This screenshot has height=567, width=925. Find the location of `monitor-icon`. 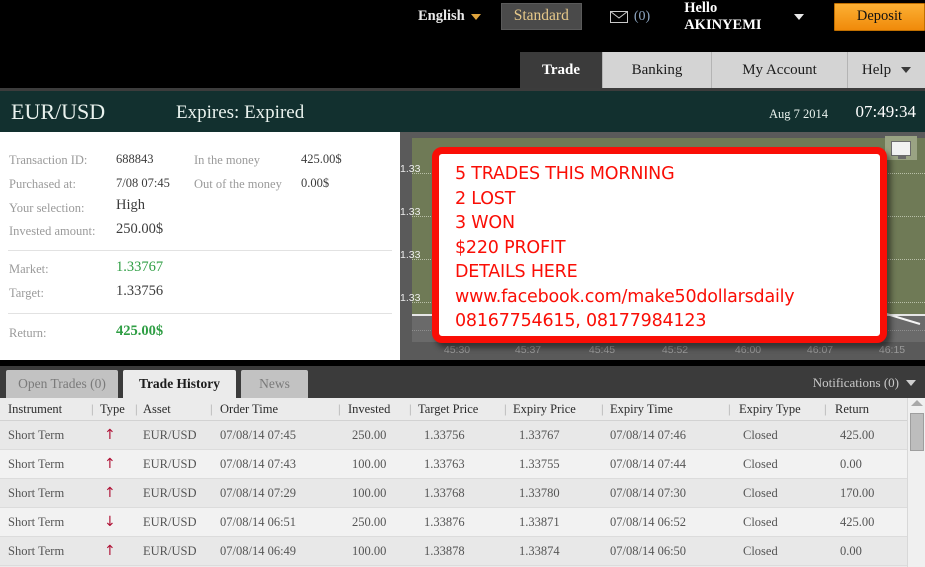

monitor-icon is located at coordinates (901, 148).